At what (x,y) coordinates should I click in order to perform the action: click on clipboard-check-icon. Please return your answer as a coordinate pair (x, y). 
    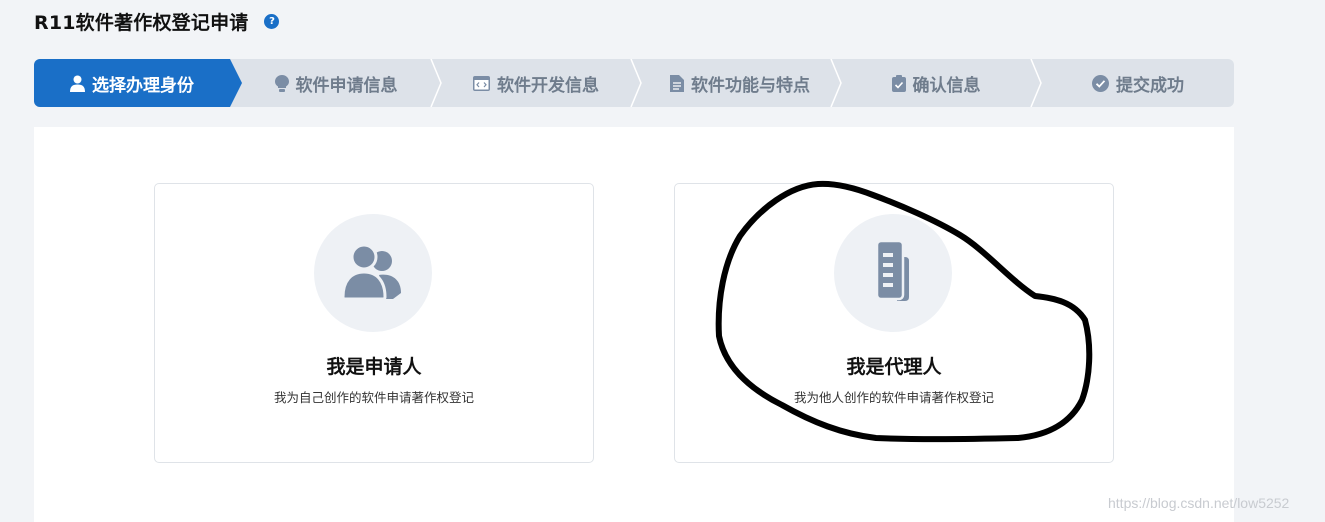
    Looking at the image, I should click on (898, 83).